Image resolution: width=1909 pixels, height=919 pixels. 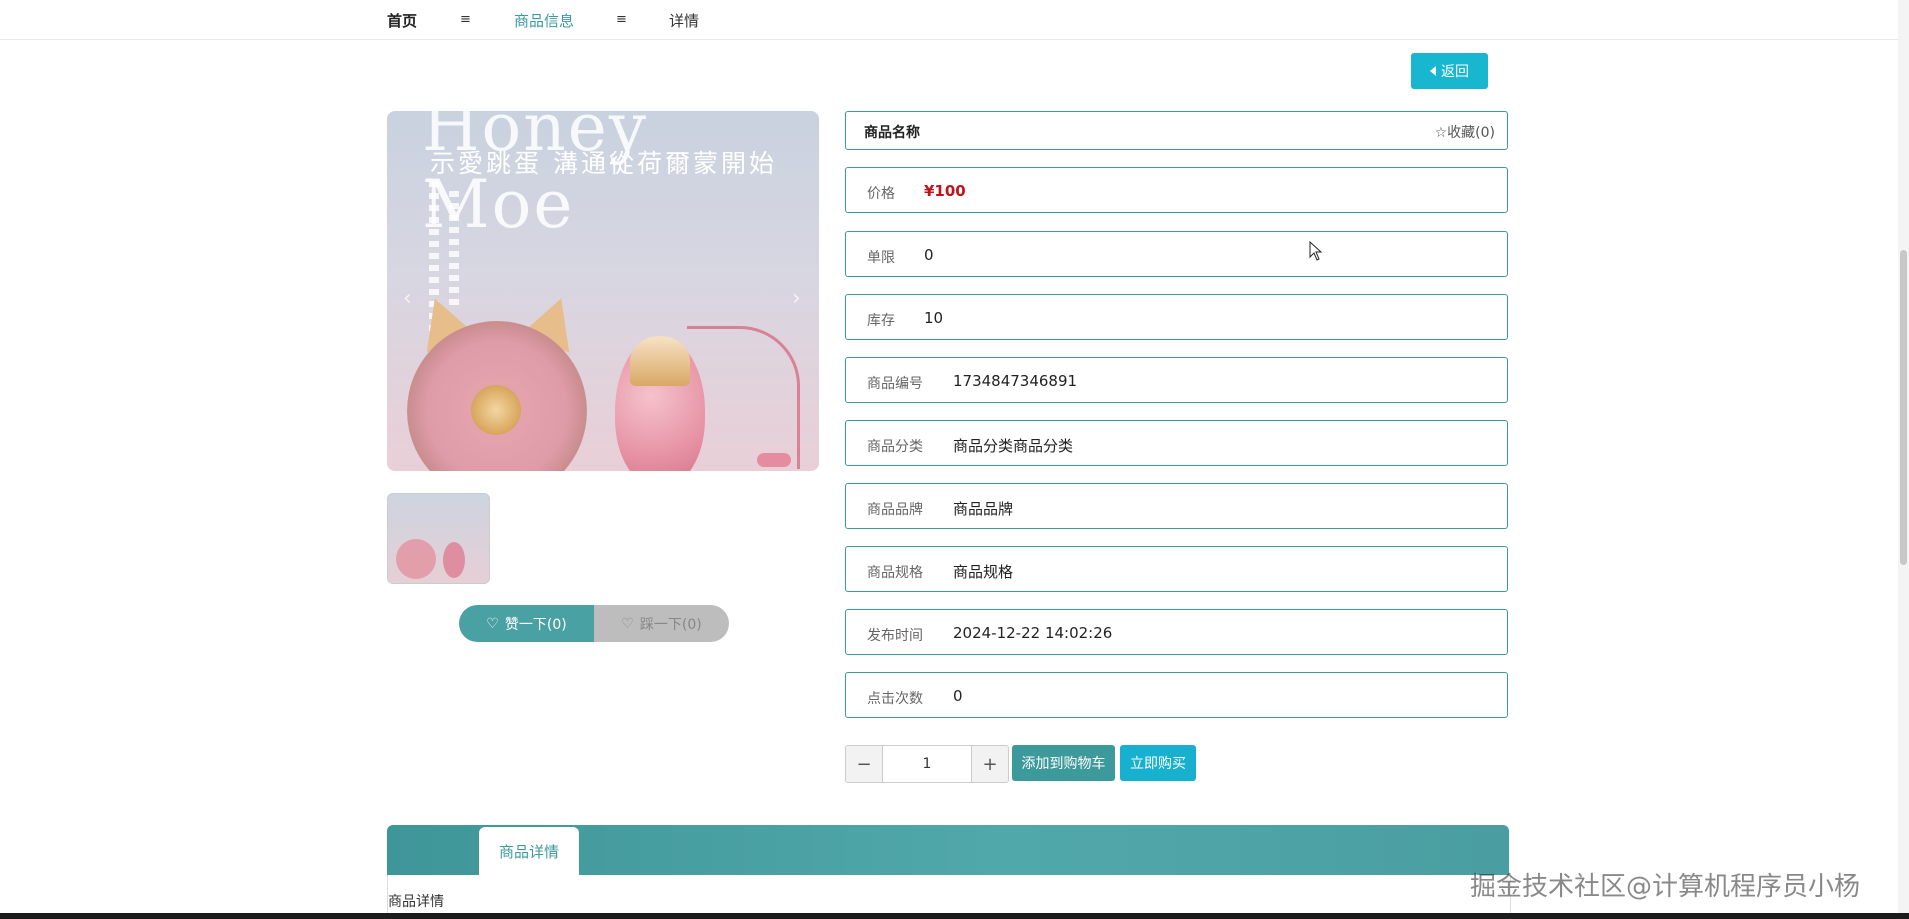 I want to click on quantity-stepper: − 1 +, so click(x=927, y=764).